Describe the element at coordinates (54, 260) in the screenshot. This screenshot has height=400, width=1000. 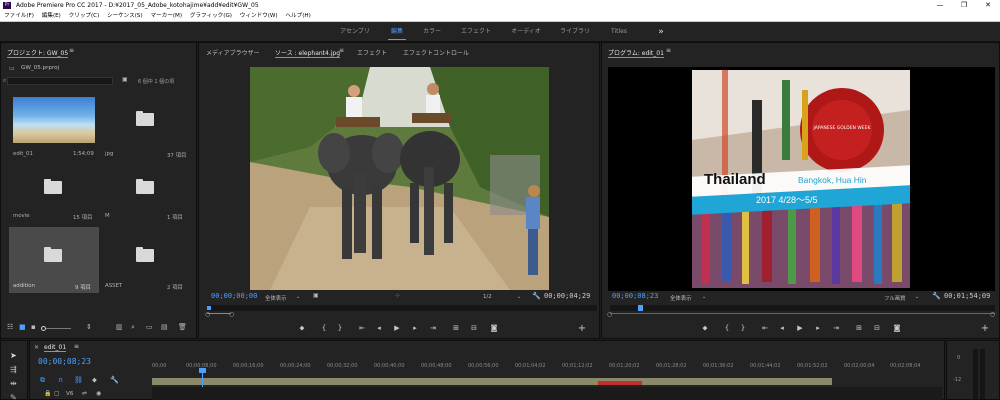
I see `project-item-addition: addition 9 項目` at that location.